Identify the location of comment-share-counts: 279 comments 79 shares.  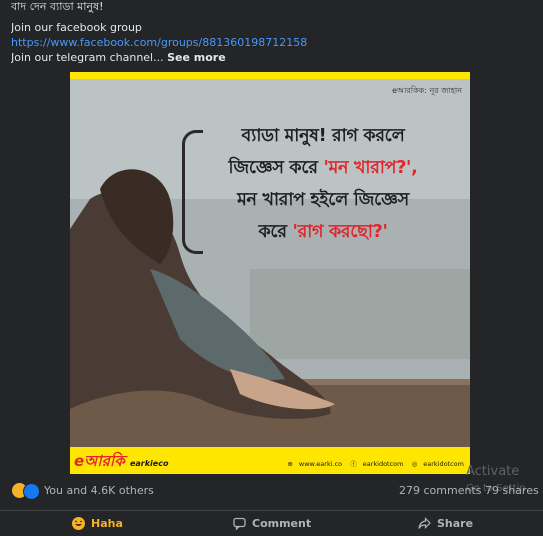
(469, 490).